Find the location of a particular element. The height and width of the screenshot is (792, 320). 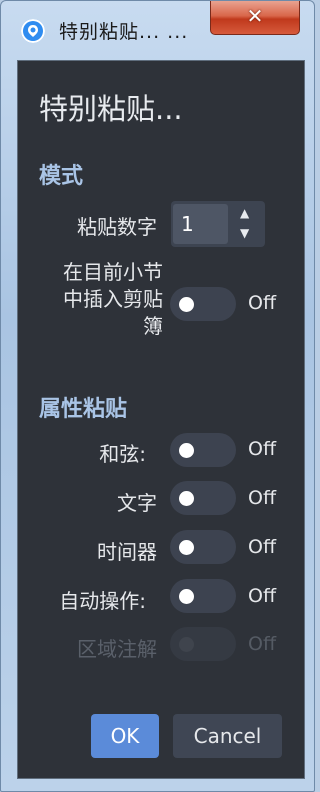

ok-button: OK is located at coordinates (125, 736).